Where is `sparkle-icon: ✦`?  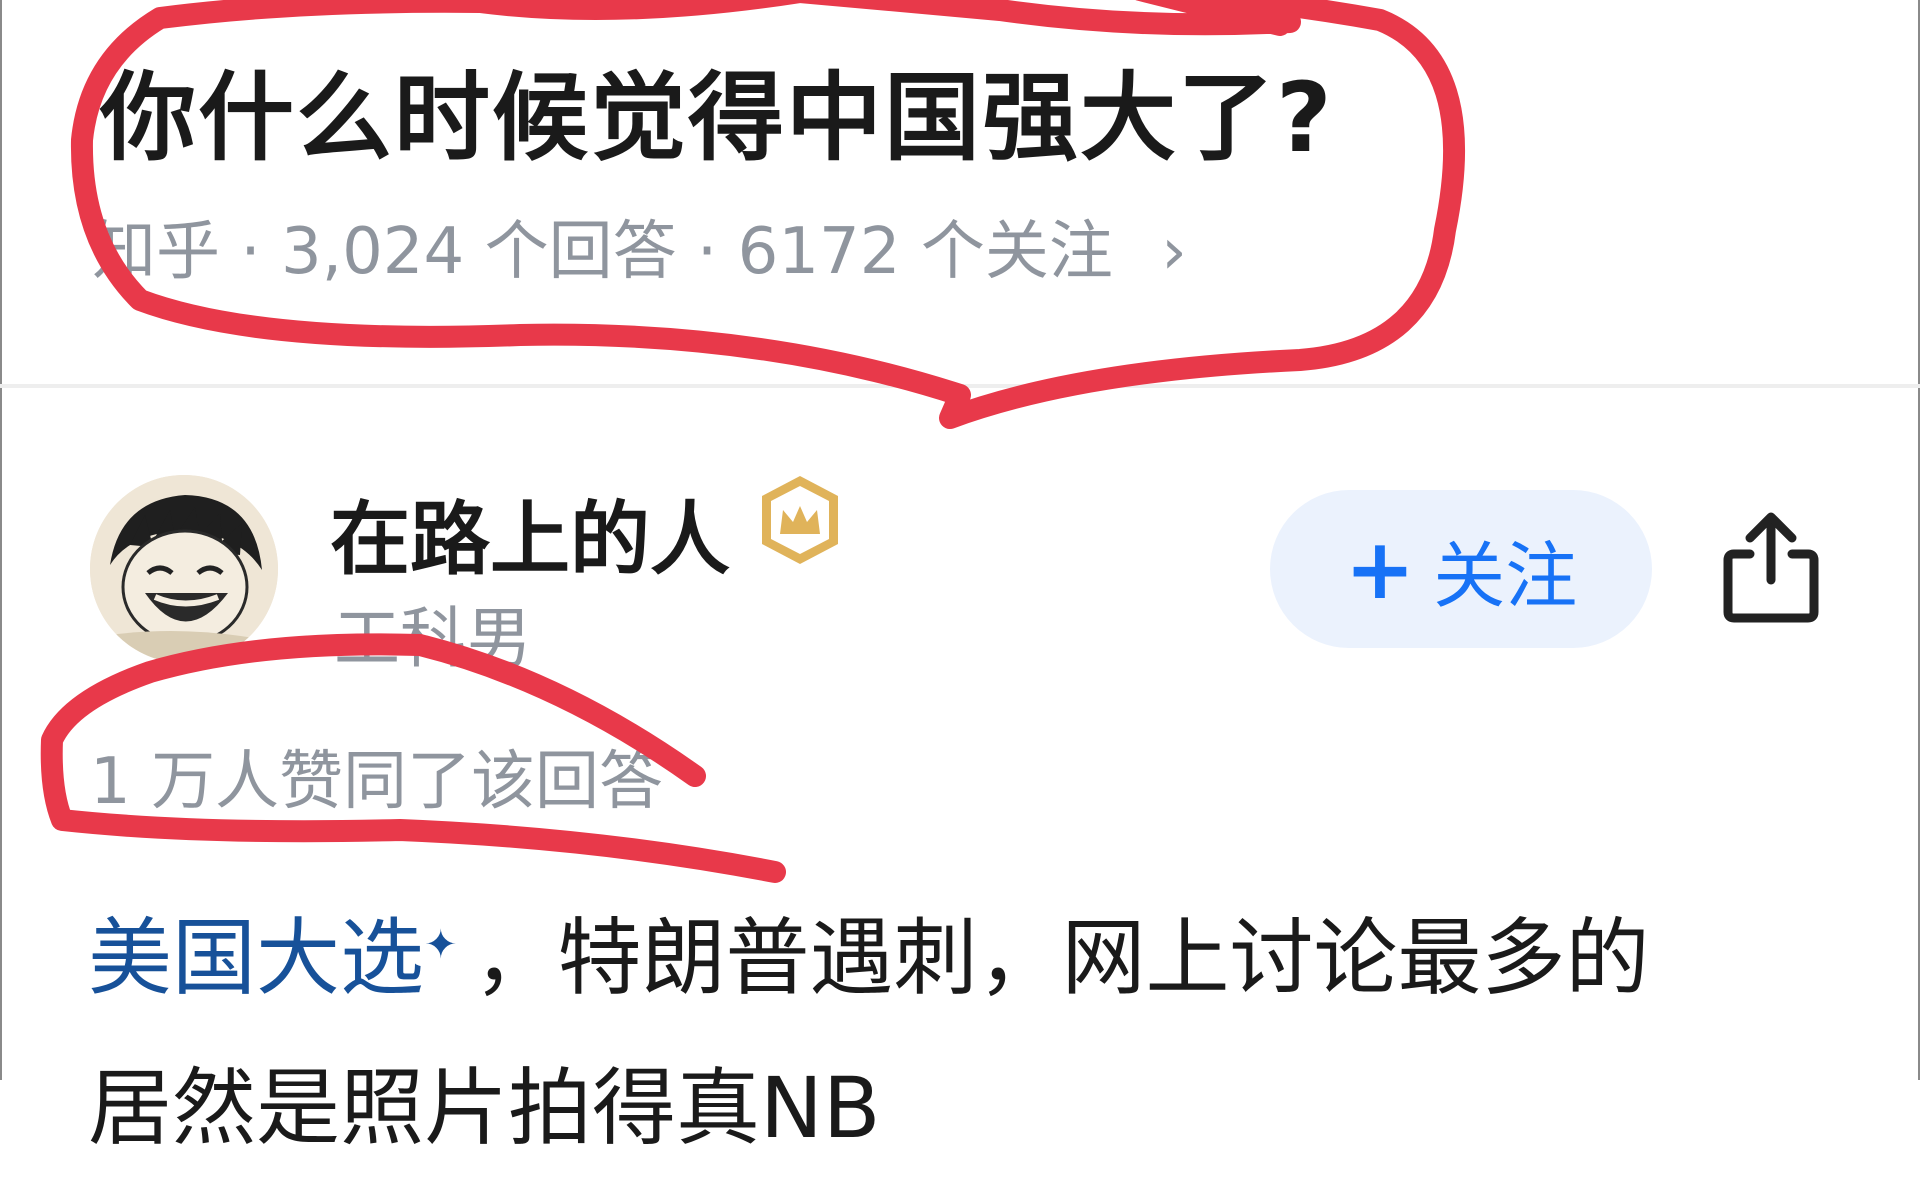
sparkle-icon: ✦ is located at coordinates (441, 945).